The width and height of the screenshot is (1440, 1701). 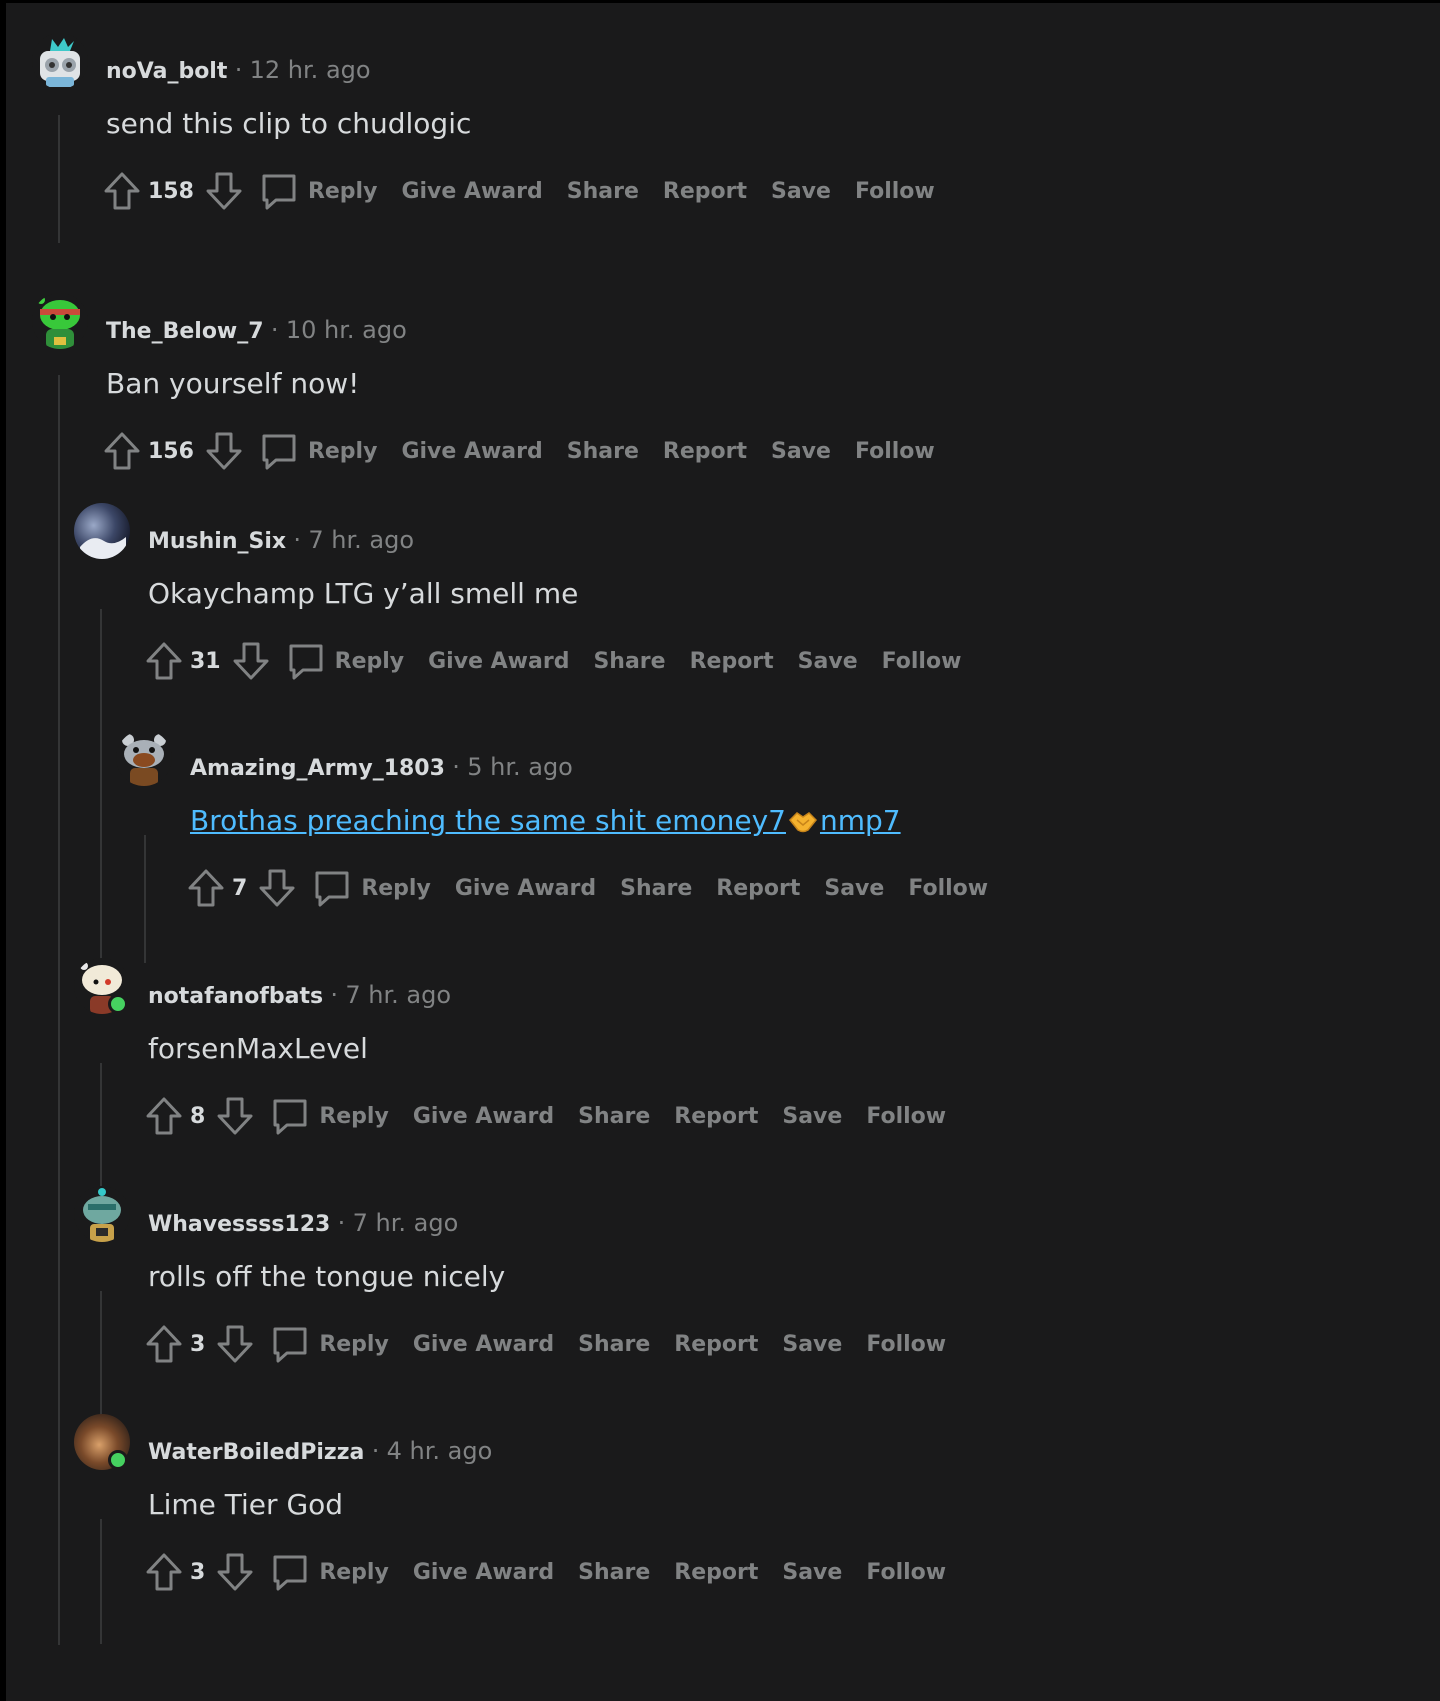 I want to click on vote-score: 31, so click(x=205, y=661).